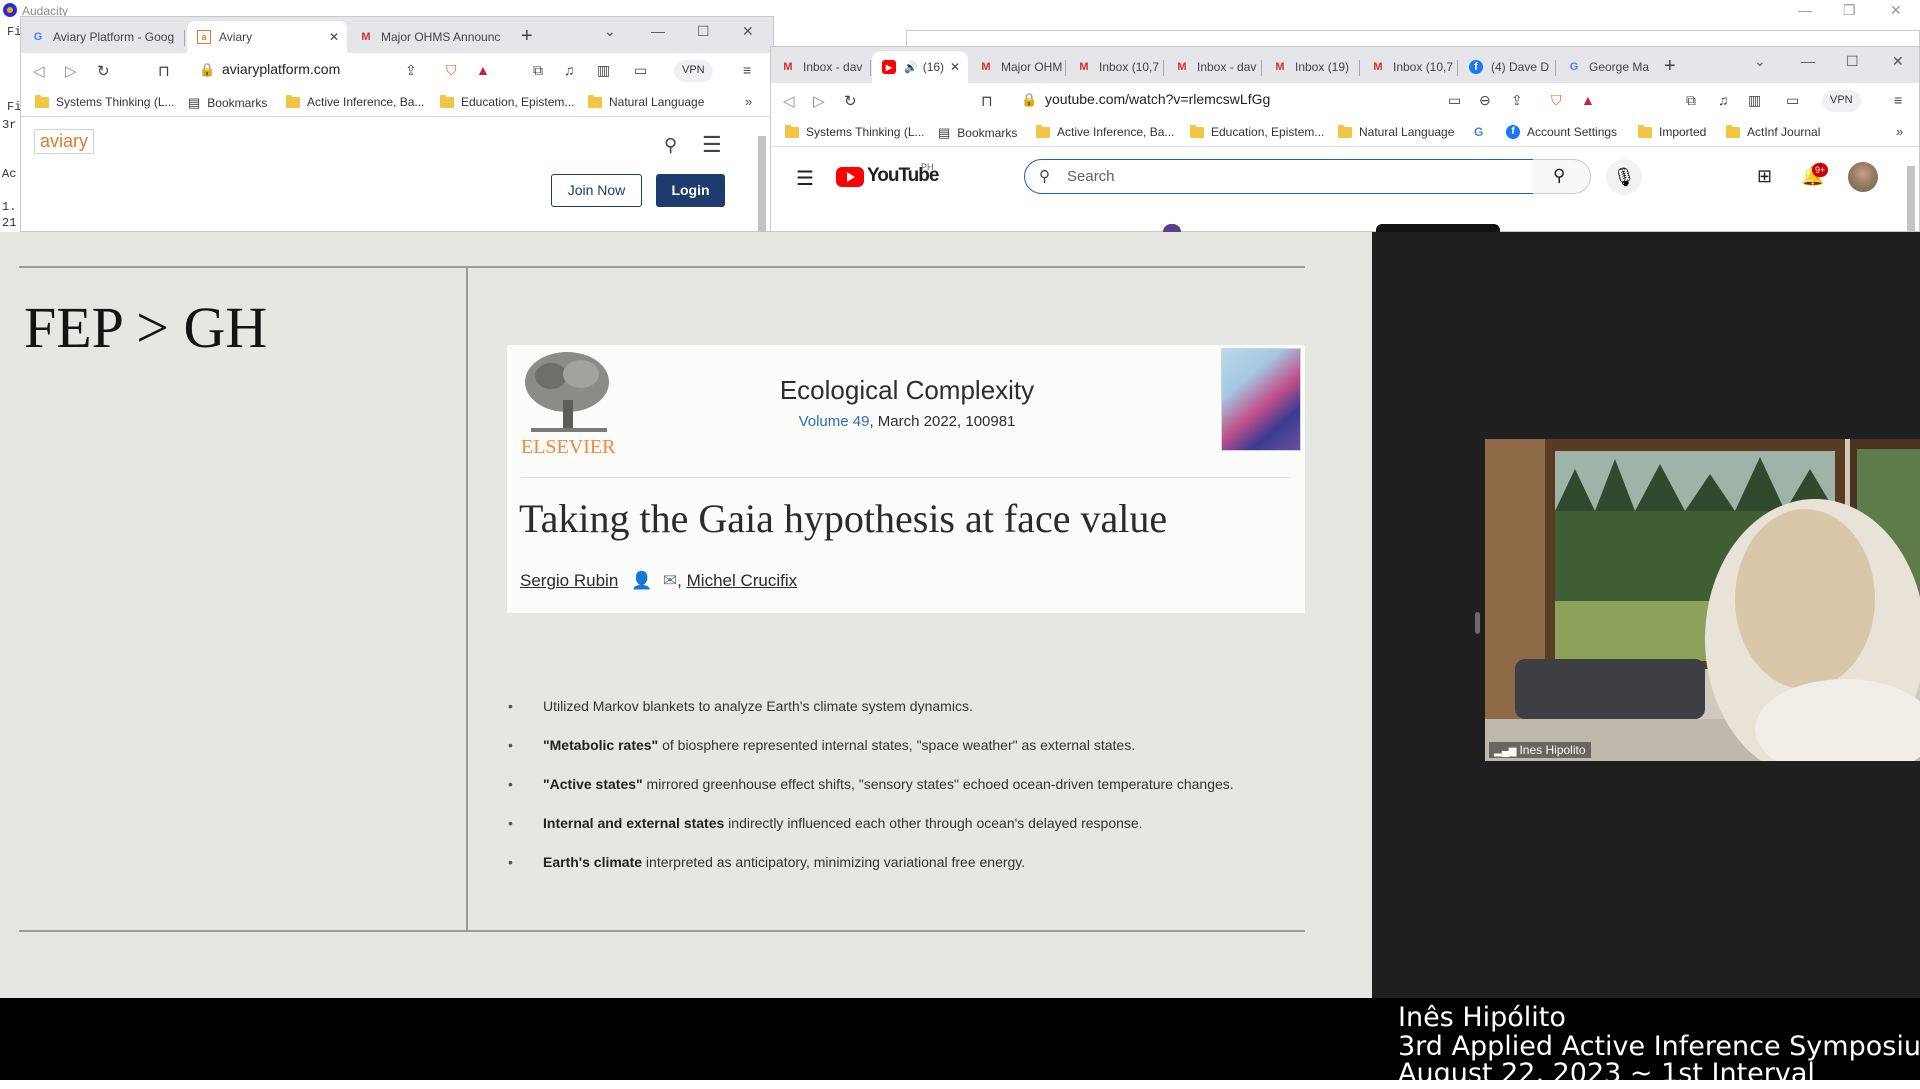 The height and width of the screenshot is (1089, 1920). Describe the element at coordinates (1702, 600) in the screenshot. I see `participant-video: ▂▄▆ Ines Hipolito` at that location.